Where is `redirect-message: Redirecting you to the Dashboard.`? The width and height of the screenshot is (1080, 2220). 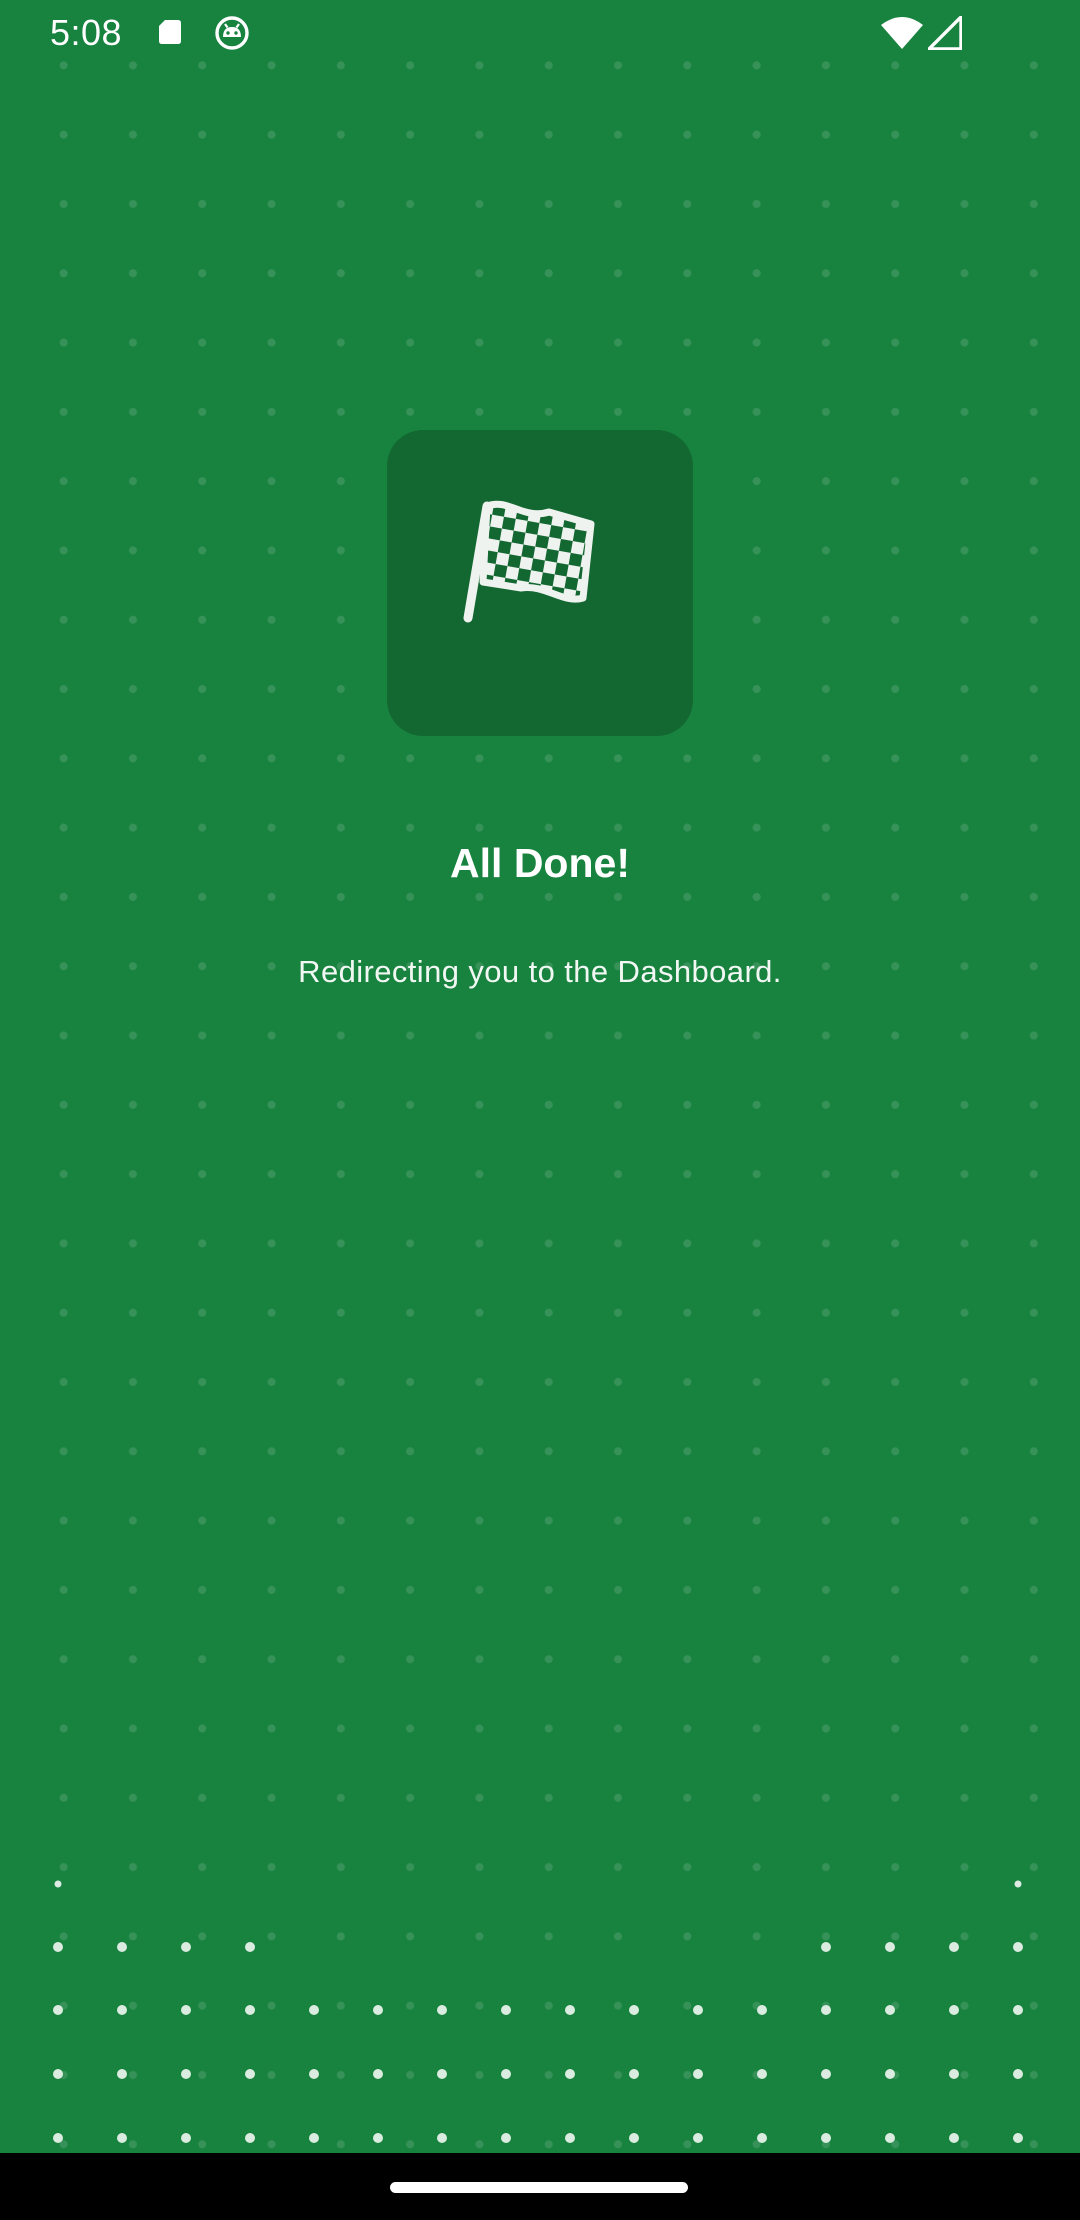
redirect-message: Redirecting you to the Dashboard. is located at coordinates (540, 971).